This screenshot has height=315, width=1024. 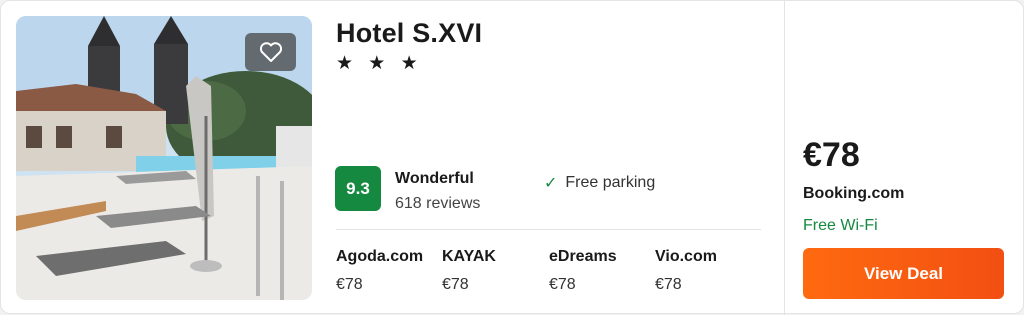 What do you see at coordinates (686, 271) in the screenshot?
I see `other-offer-vio: Vio.com €78` at bounding box center [686, 271].